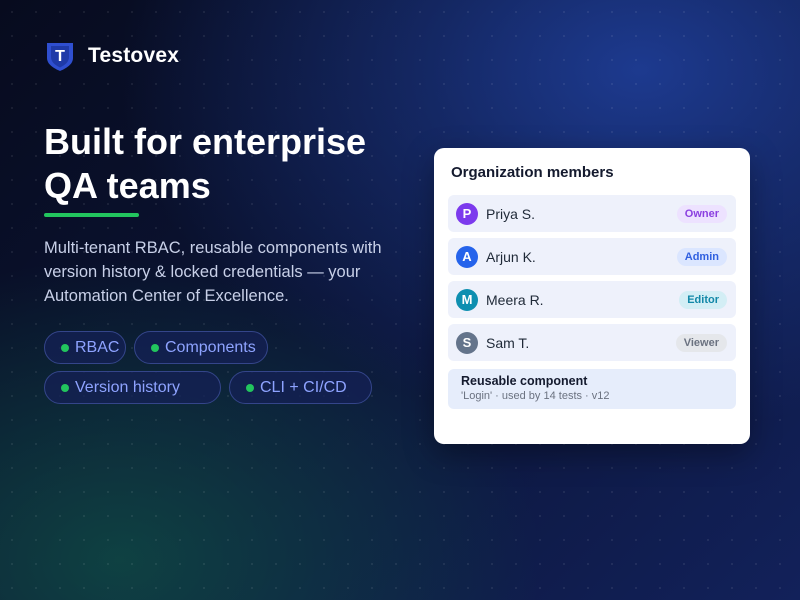 The image size is (800, 600). Describe the element at coordinates (127, 185) in the screenshot. I see `headline-line-2: QA teams` at that location.